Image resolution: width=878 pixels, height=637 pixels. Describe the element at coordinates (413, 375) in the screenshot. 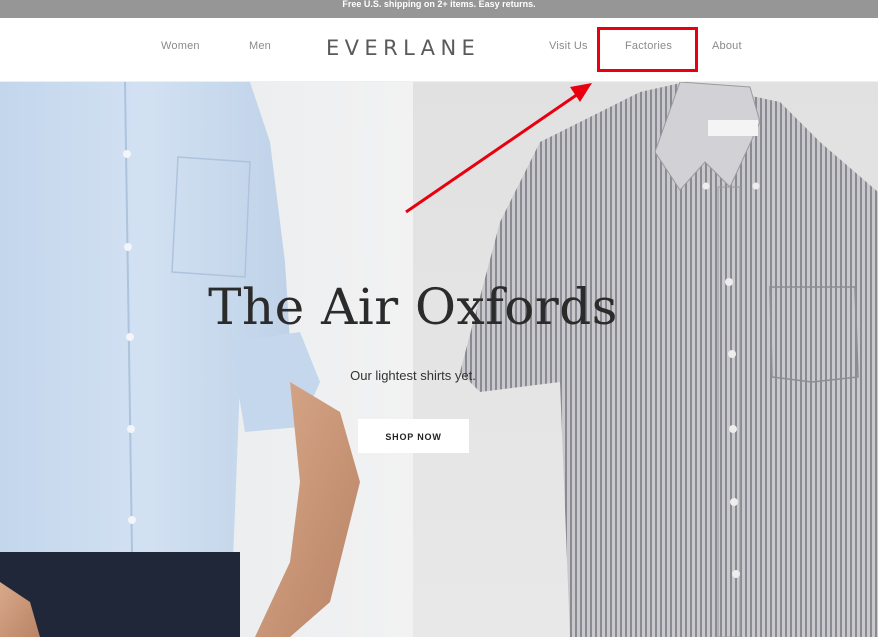

I see `hero-subtitle: Our lightest shirts yet.` at that location.